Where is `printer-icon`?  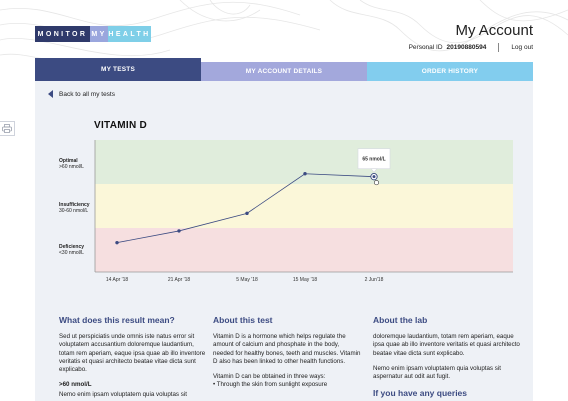 printer-icon is located at coordinates (7, 128).